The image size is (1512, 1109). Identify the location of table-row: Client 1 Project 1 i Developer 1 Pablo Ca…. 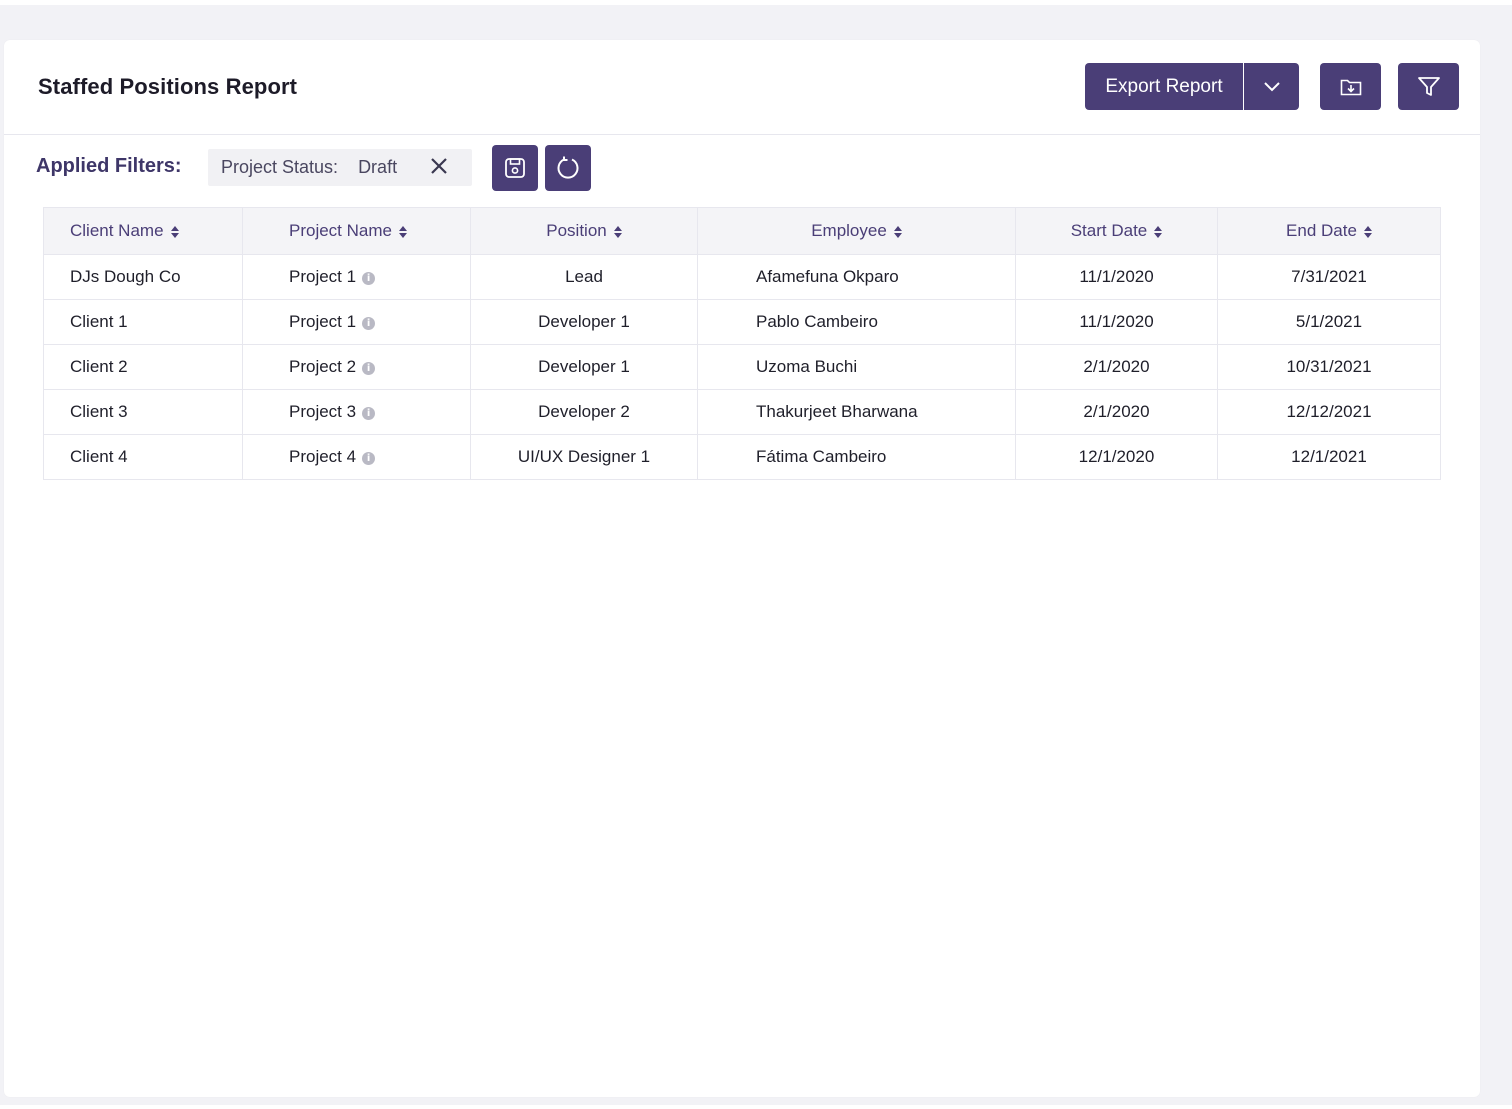
(742, 322).